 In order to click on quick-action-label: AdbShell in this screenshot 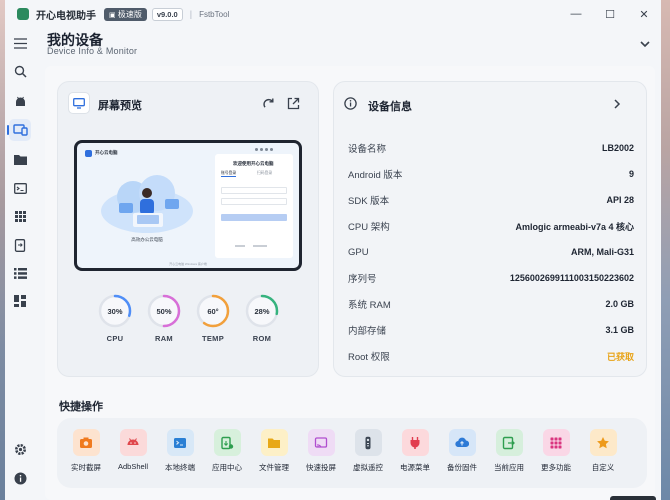, I will do `click(133, 466)`.